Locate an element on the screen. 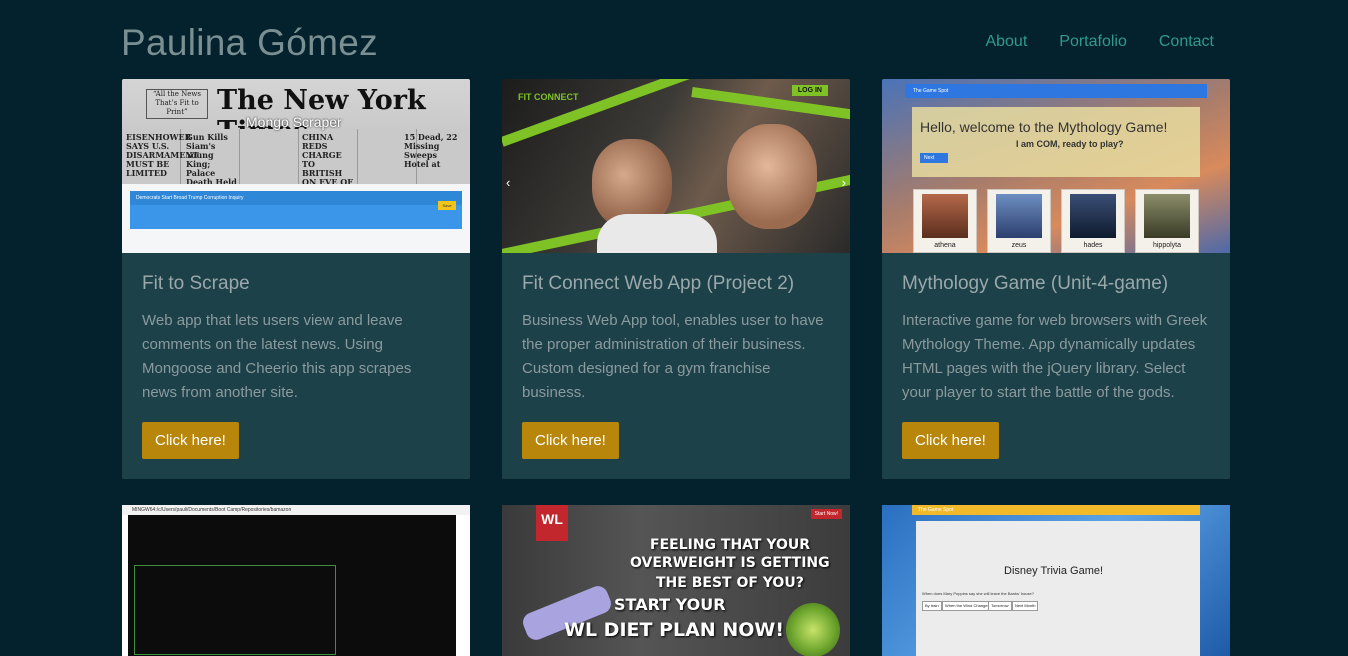 This screenshot has height=656, width=1348. fit-connect-logo: FIT CONNECT is located at coordinates (548, 97).